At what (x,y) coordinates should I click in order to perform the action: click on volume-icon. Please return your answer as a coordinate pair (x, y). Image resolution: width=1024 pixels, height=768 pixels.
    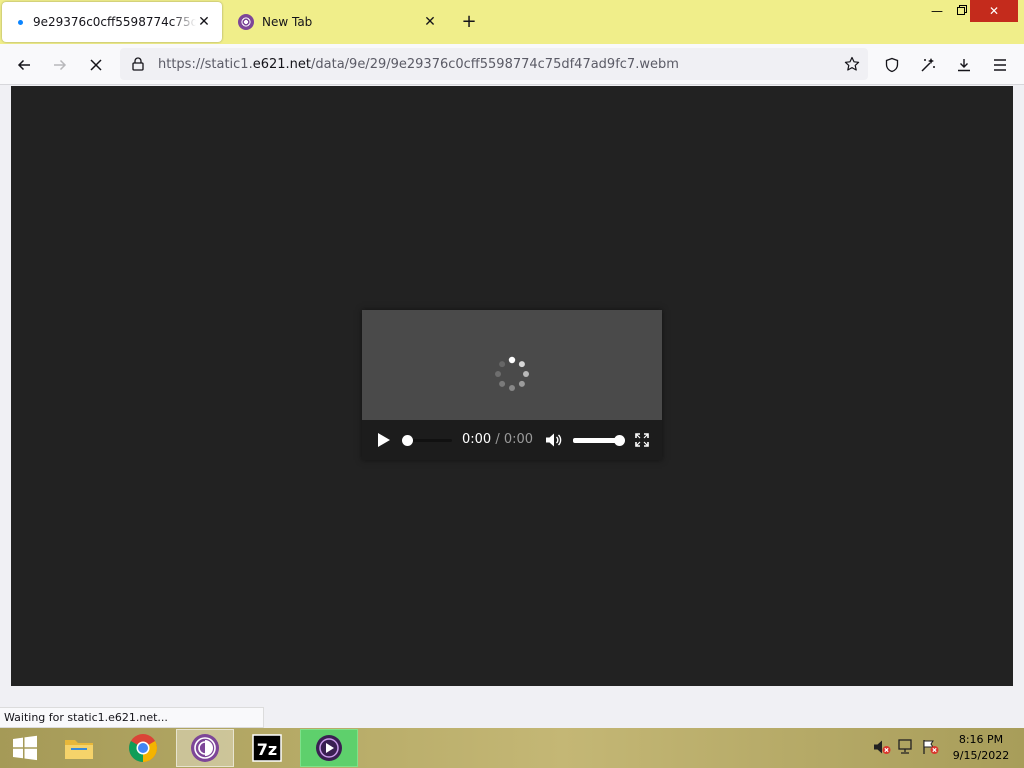
    Looking at the image, I should click on (554, 440).